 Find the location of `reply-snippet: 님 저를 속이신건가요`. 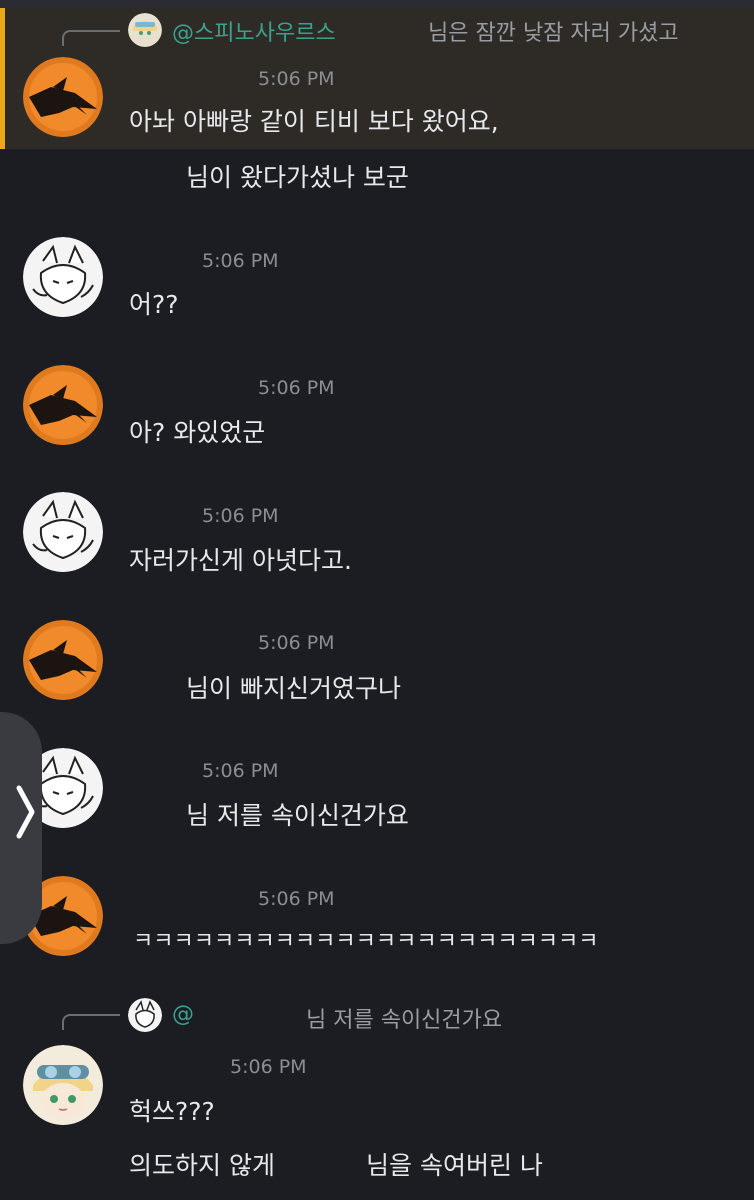

reply-snippet: 님 저를 속이신건가요 is located at coordinates (404, 1018).